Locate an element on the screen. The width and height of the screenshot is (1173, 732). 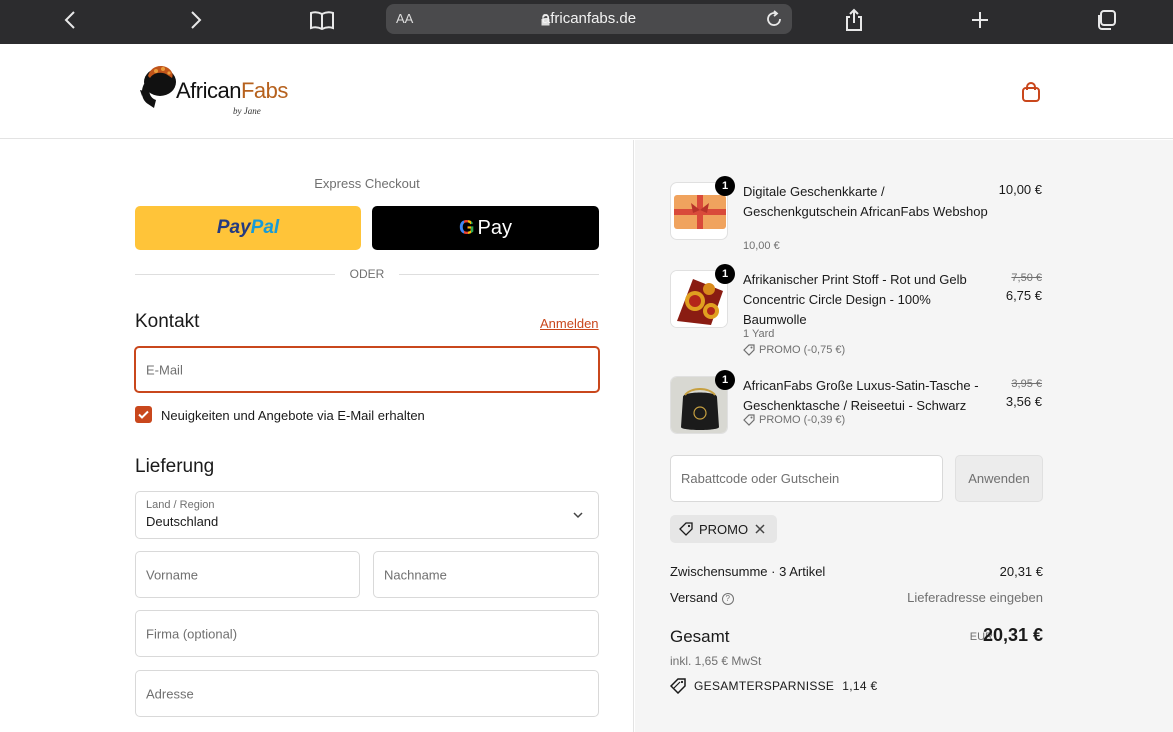
back-icon is located at coordinates (70, 20).